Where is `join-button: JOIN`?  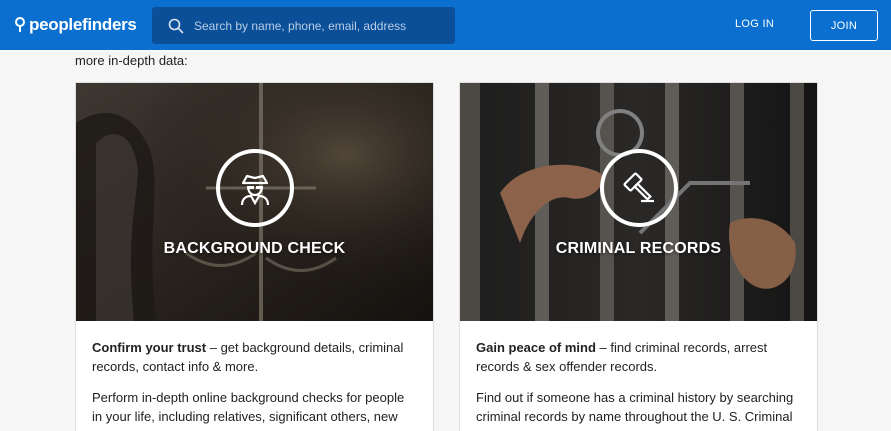 join-button: JOIN is located at coordinates (844, 25).